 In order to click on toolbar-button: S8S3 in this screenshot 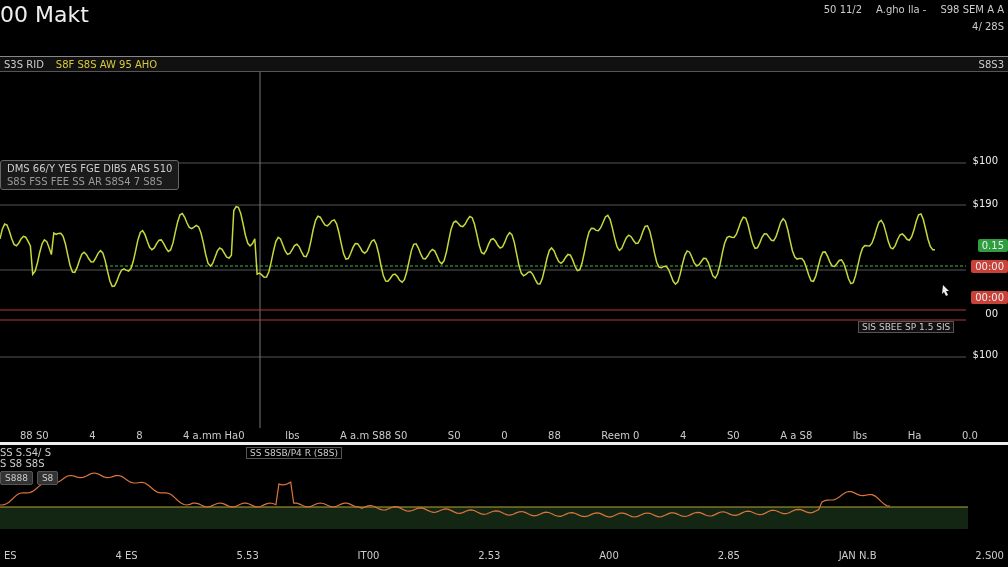, I will do `click(991, 64)`.